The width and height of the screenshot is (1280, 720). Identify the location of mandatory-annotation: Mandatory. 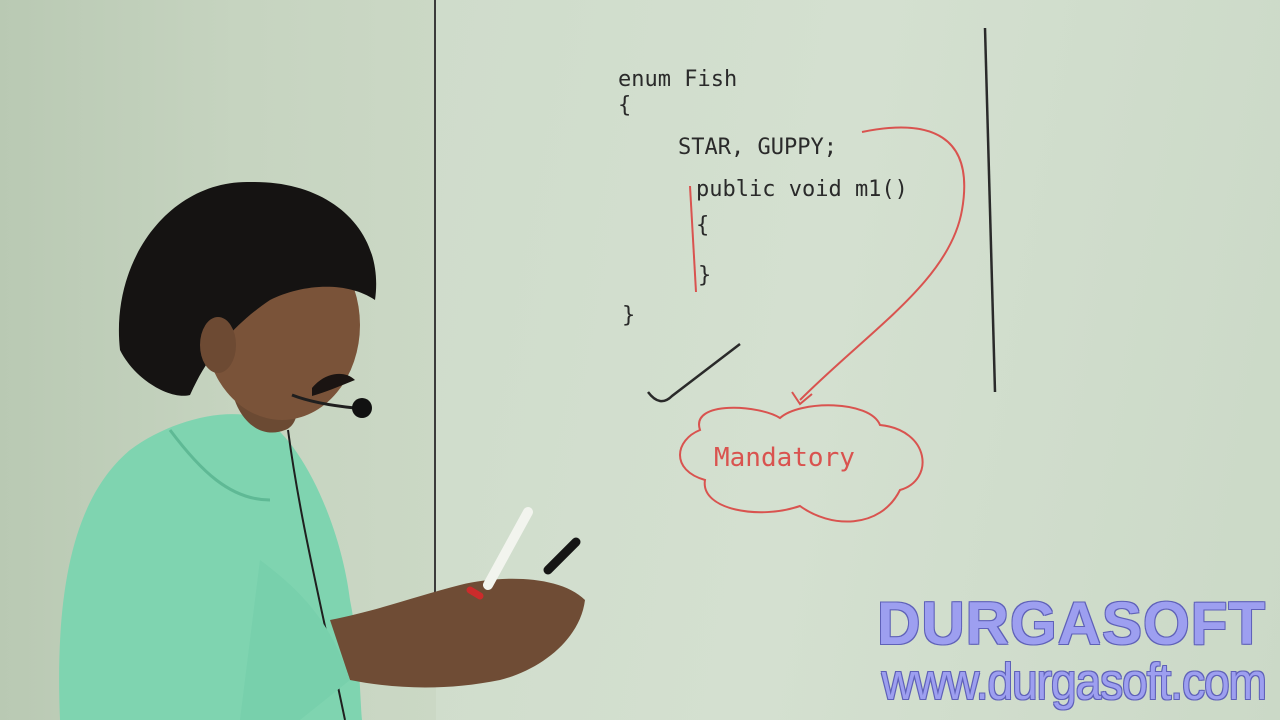
(784, 458).